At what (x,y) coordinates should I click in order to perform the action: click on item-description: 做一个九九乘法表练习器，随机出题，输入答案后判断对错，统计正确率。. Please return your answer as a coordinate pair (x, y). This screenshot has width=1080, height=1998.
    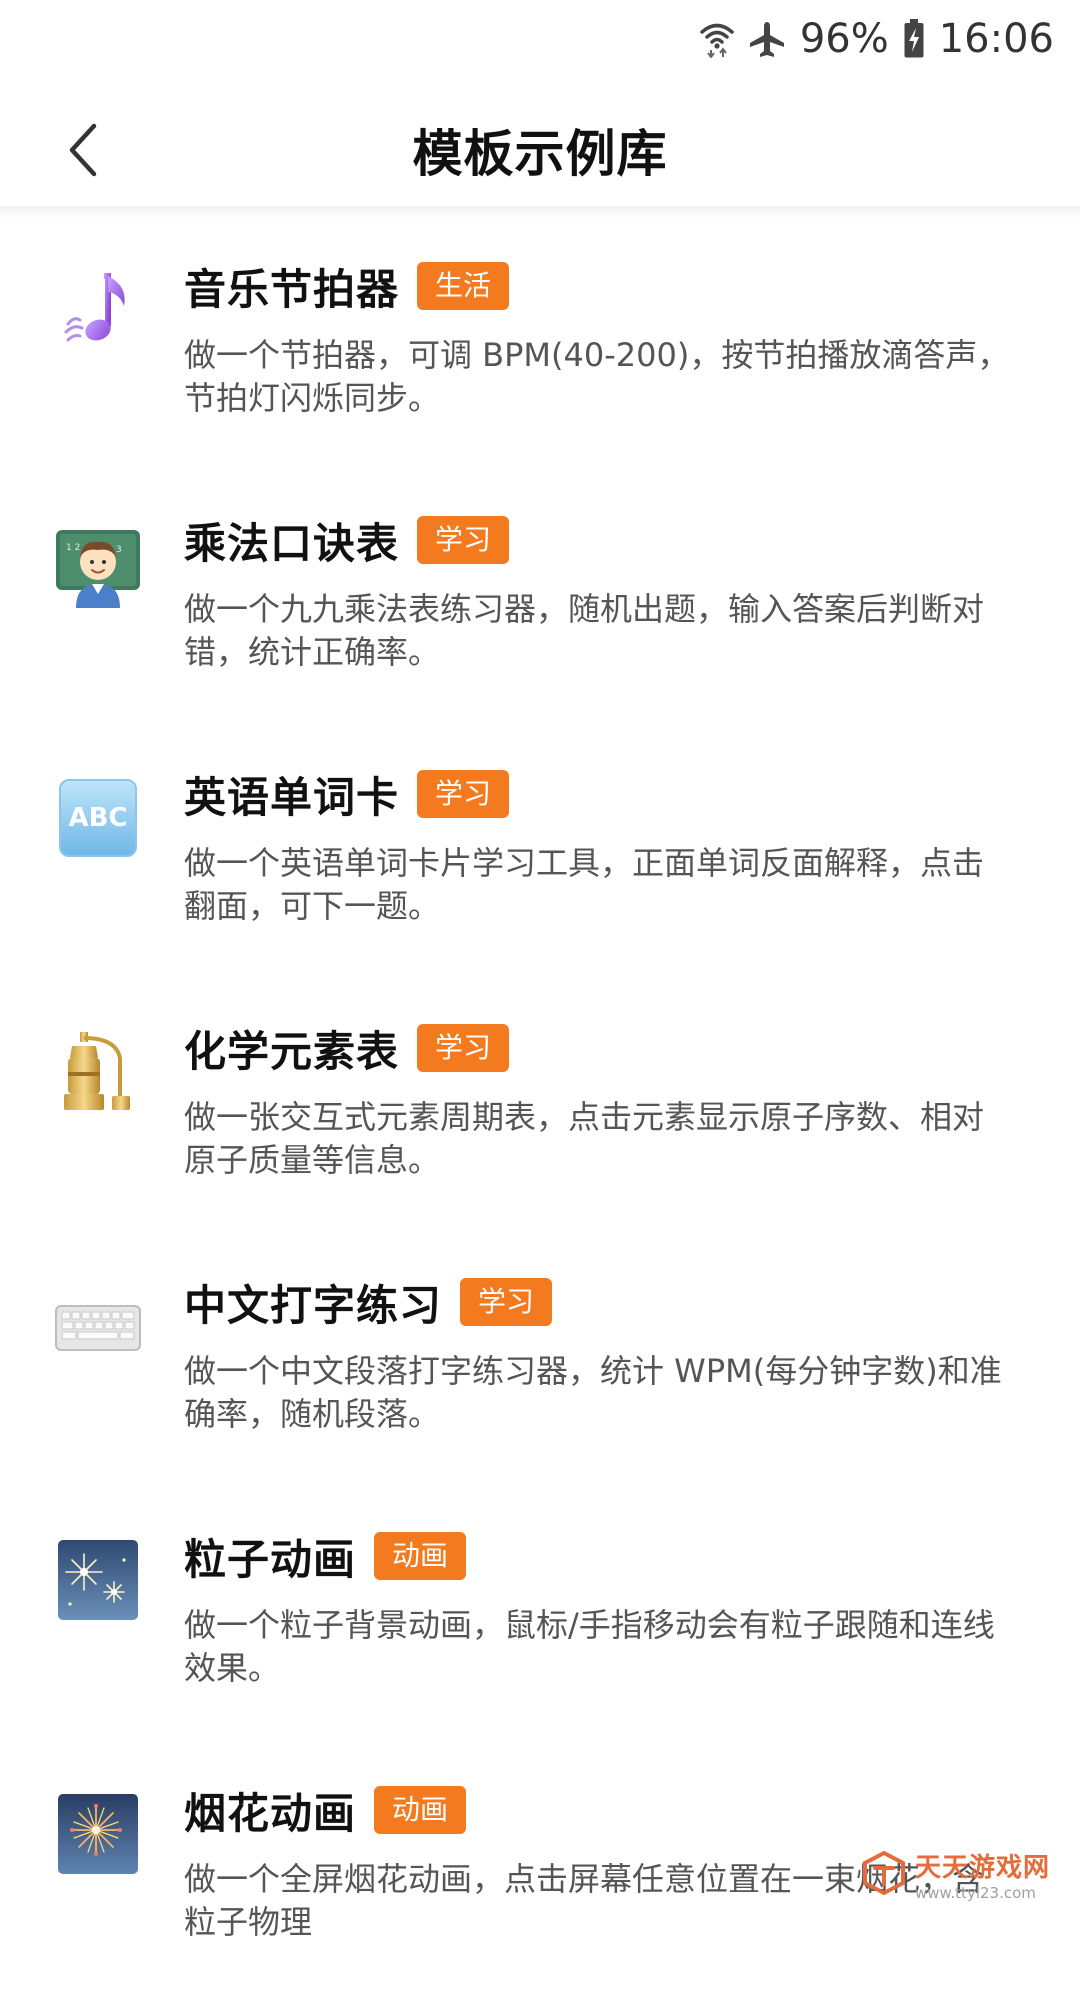
    Looking at the image, I should click on (584, 630).